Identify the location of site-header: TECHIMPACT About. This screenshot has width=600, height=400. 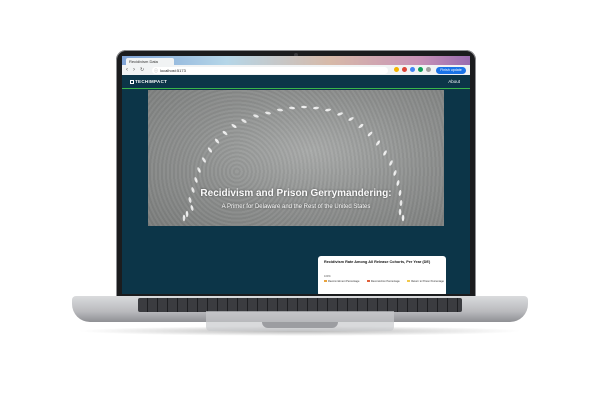
(296, 82).